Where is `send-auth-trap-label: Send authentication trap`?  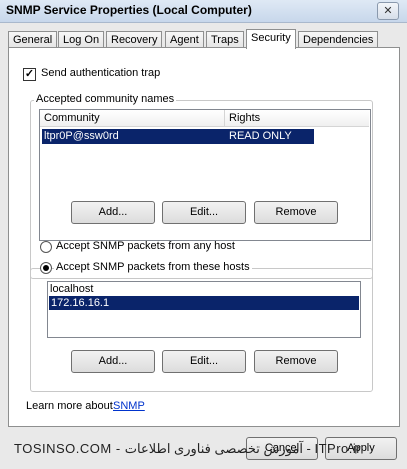 send-auth-trap-label: Send authentication trap is located at coordinates (101, 73).